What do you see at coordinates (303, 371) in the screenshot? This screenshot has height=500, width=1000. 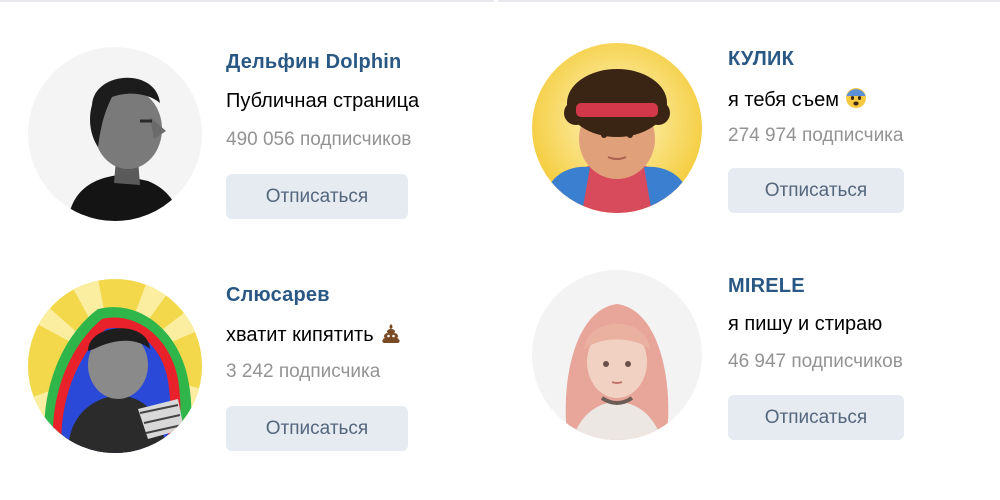 I see `subscriber-count: 3 242 подписчика` at bounding box center [303, 371].